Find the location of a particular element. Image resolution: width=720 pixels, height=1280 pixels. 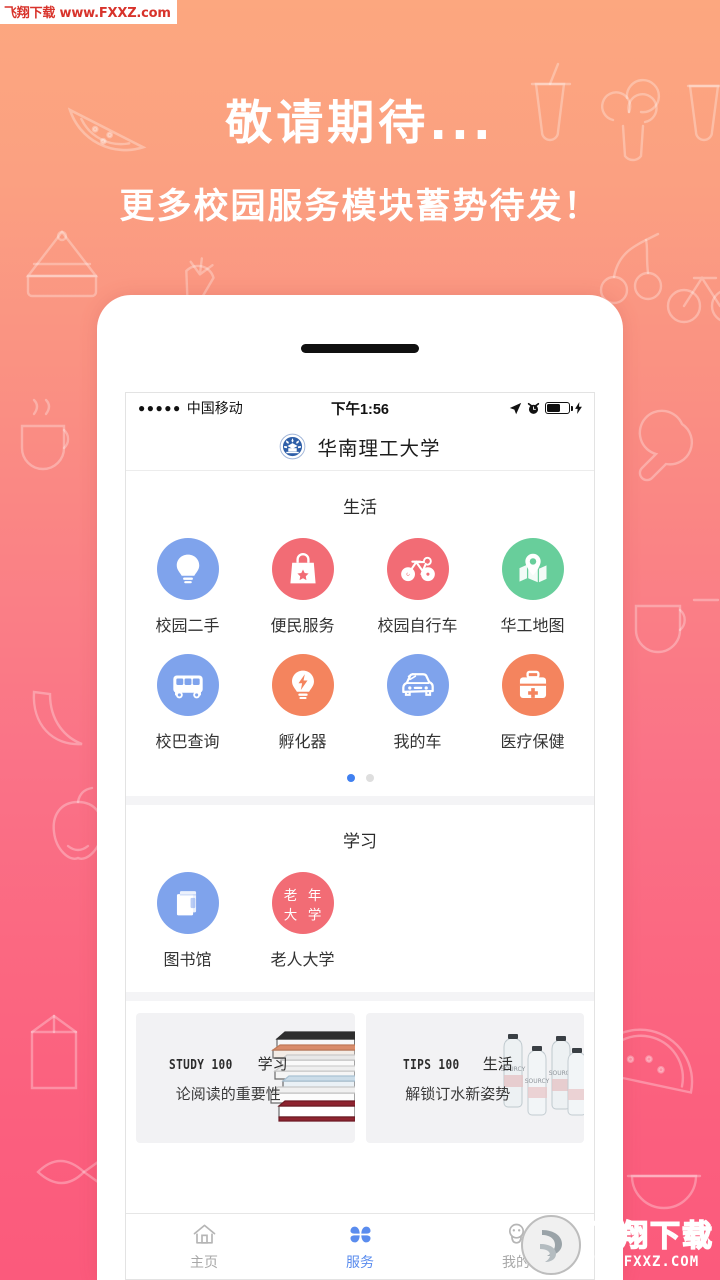

status-bar-right is located at coordinates (508, 408).